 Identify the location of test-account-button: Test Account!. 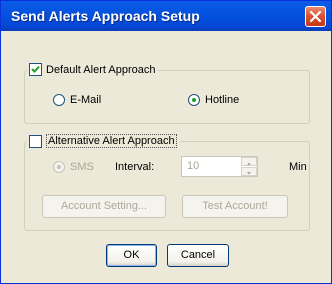
(235, 206).